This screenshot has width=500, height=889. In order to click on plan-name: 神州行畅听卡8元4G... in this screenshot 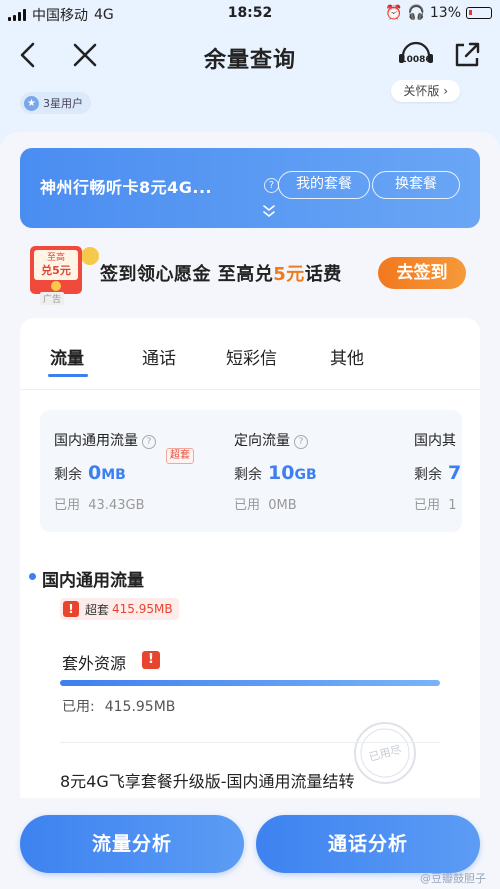, I will do `click(126, 187)`.